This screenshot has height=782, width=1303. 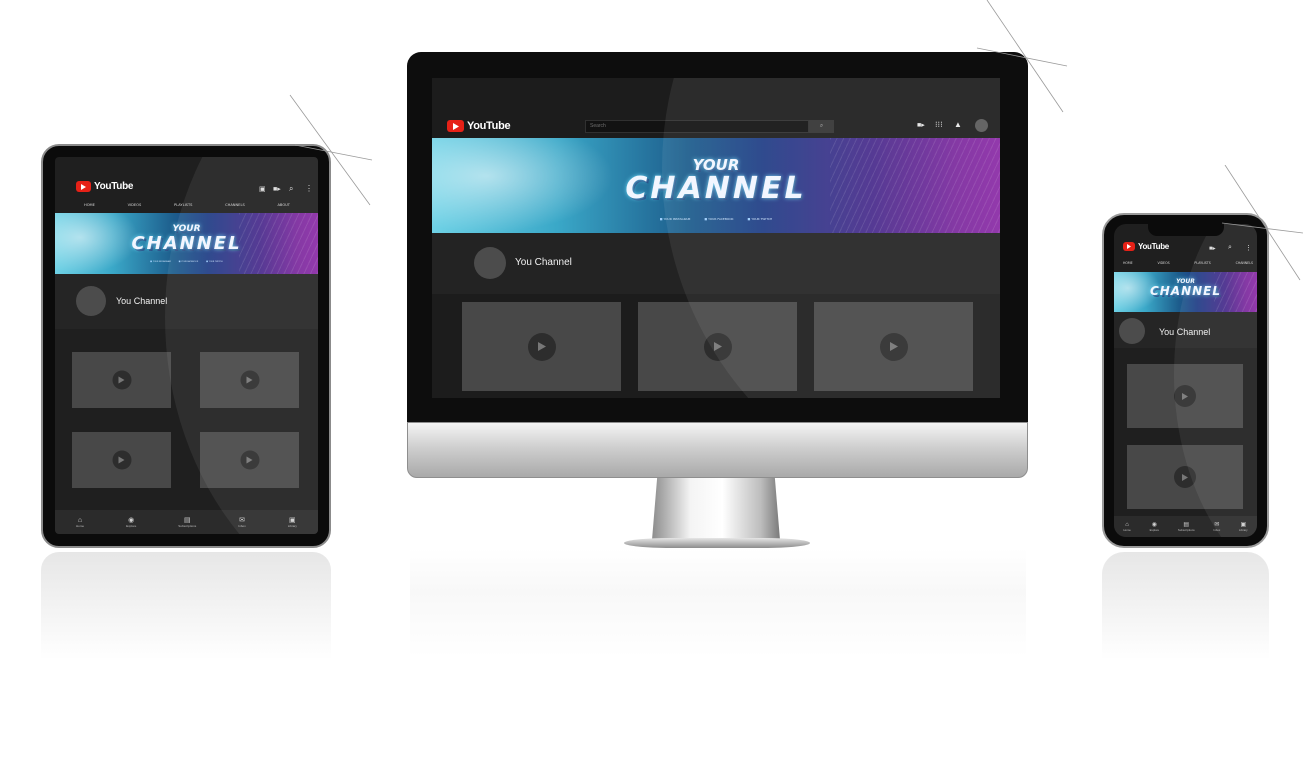 I want to click on search-button: ⌕, so click(x=821, y=126).